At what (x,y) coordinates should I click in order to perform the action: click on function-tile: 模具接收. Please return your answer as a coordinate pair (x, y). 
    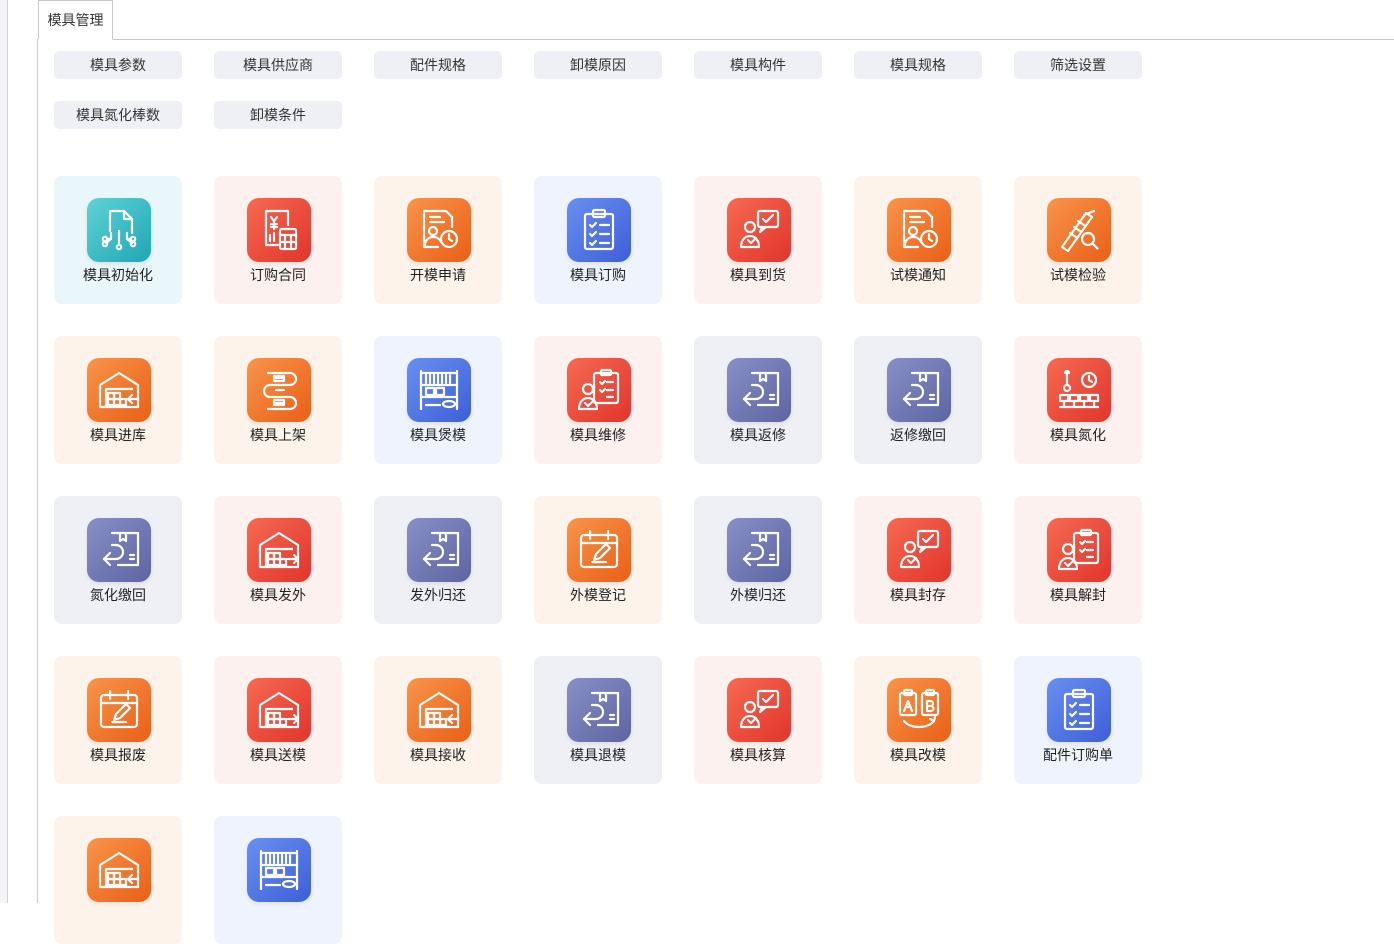
    Looking at the image, I should click on (438, 720).